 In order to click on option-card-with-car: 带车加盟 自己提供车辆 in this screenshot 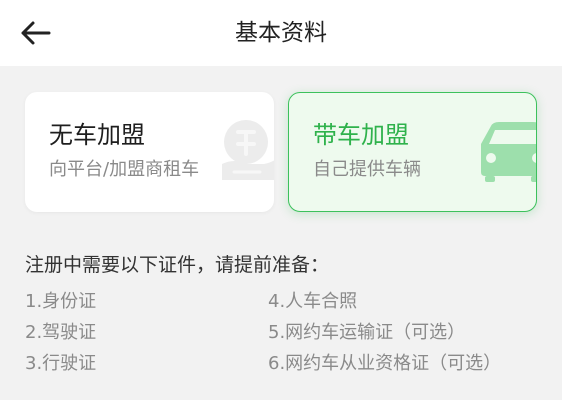, I will do `click(412, 152)`.